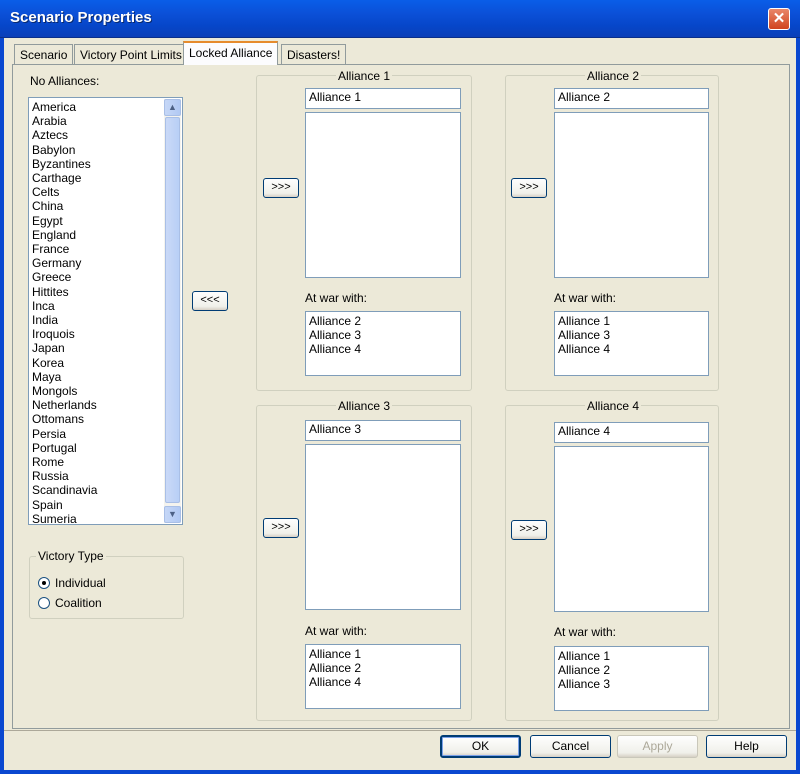 The image size is (800, 774). Describe the element at coordinates (65, 81) in the screenshot. I see `no-alliances-label: No Alliances:` at that location.